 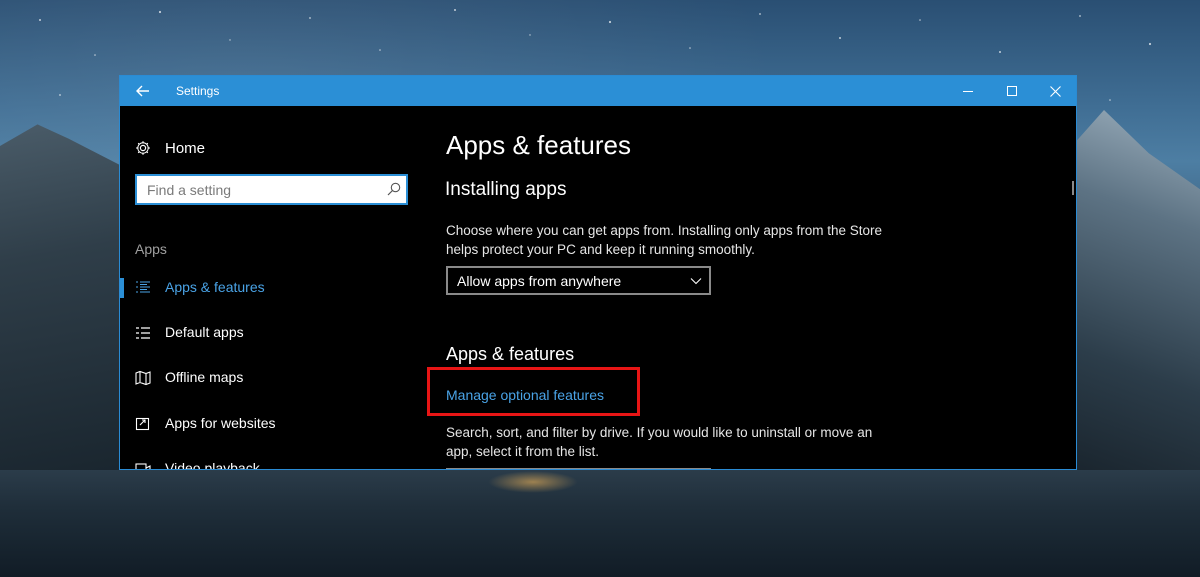 I want to click on open-external-icon, so click(x=142, y=424).